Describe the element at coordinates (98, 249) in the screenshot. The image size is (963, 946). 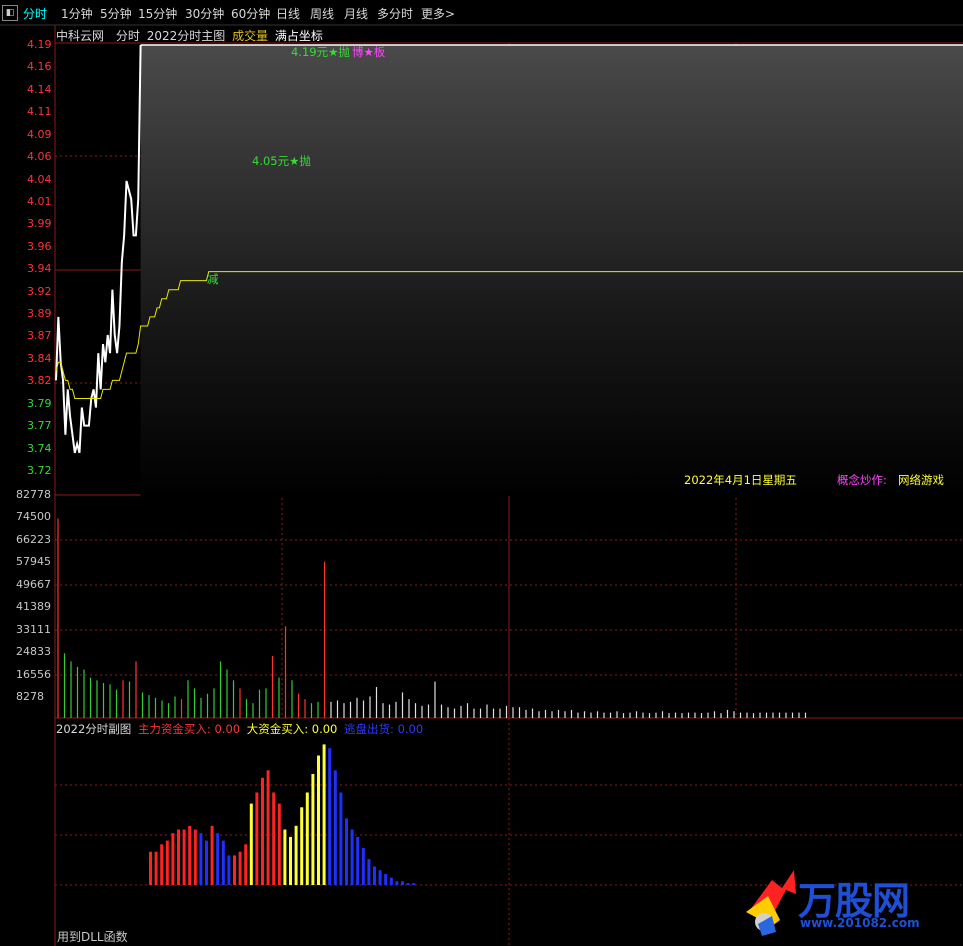
I see `price-line` at that location.